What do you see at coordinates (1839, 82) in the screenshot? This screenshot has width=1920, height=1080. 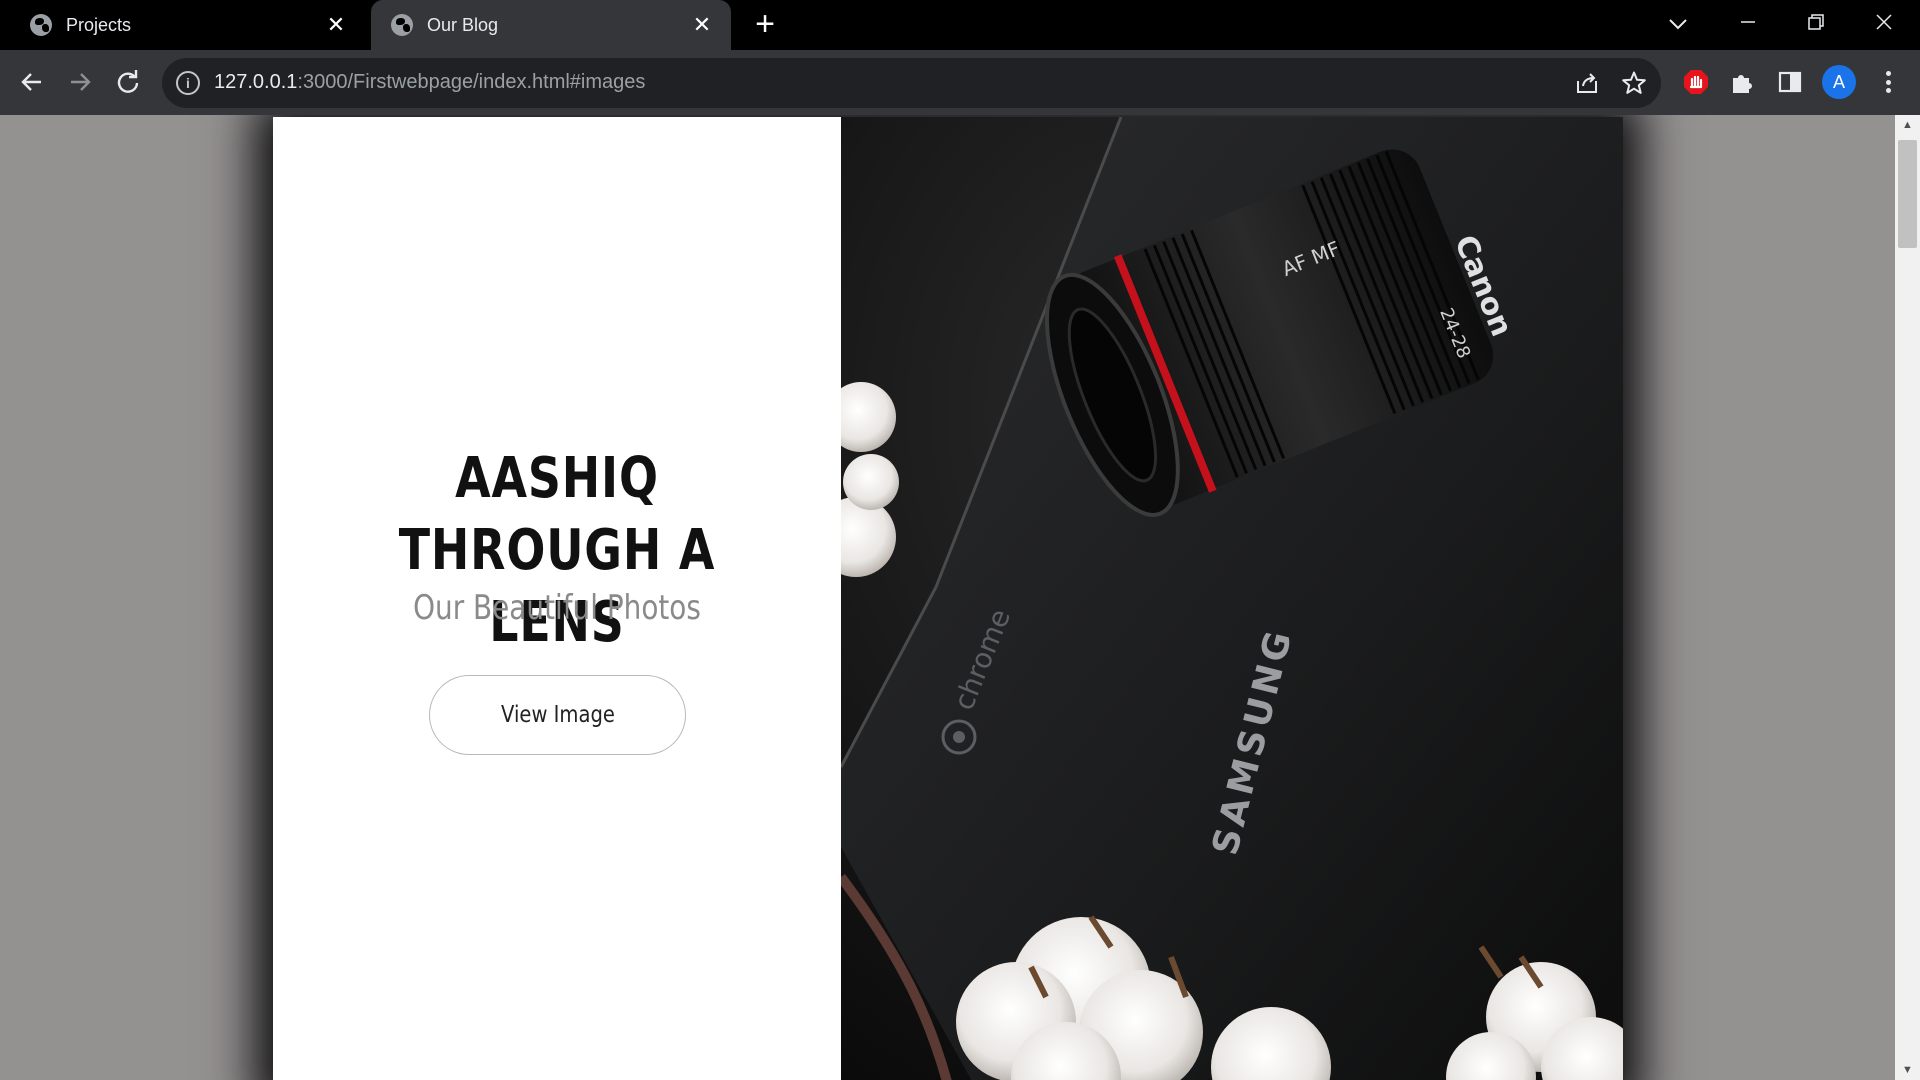 I see `avatar: A` at bounding box center [1839, 82].